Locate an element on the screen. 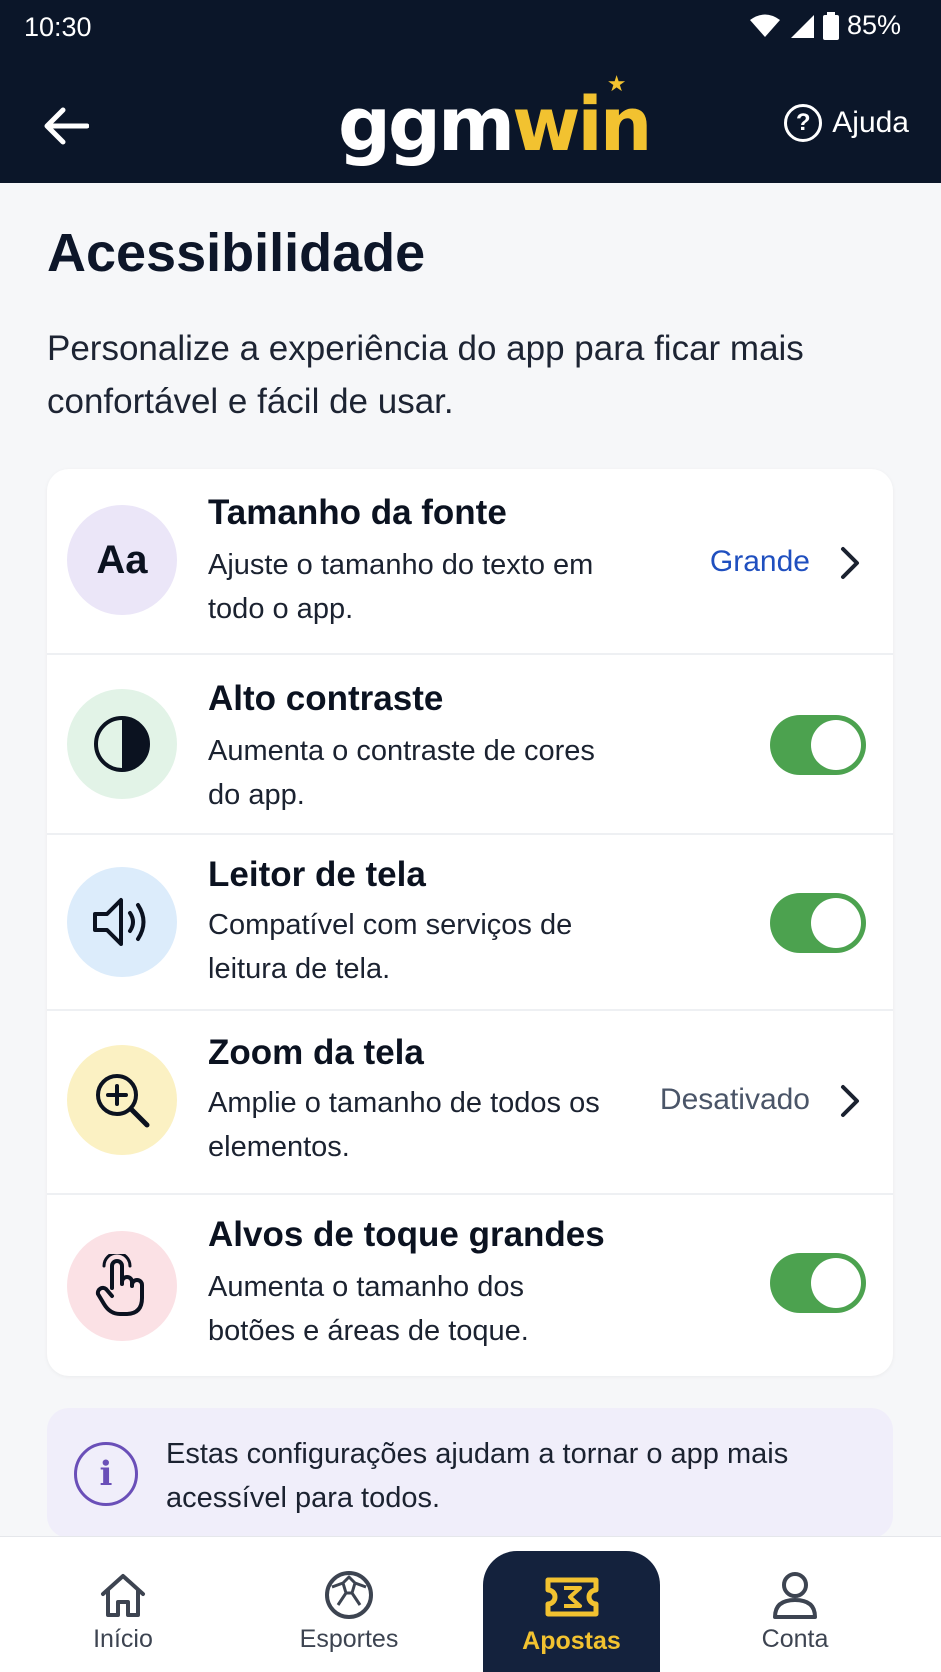 The image size is (941, 1672). high-contrast-toggle is located at coordinates (818, 745).